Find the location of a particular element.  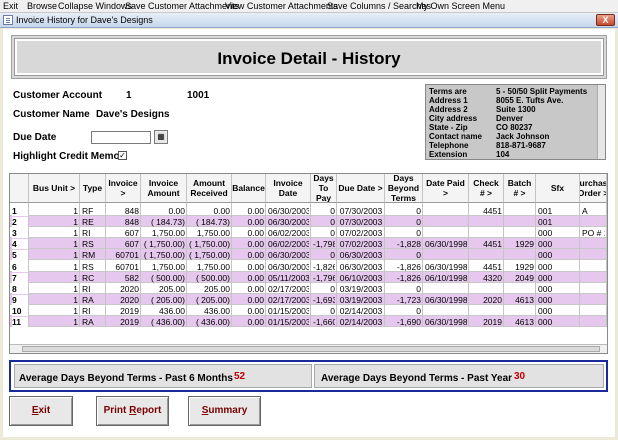

customer-account-label: Customer Account is located at coordinates (58, 95).